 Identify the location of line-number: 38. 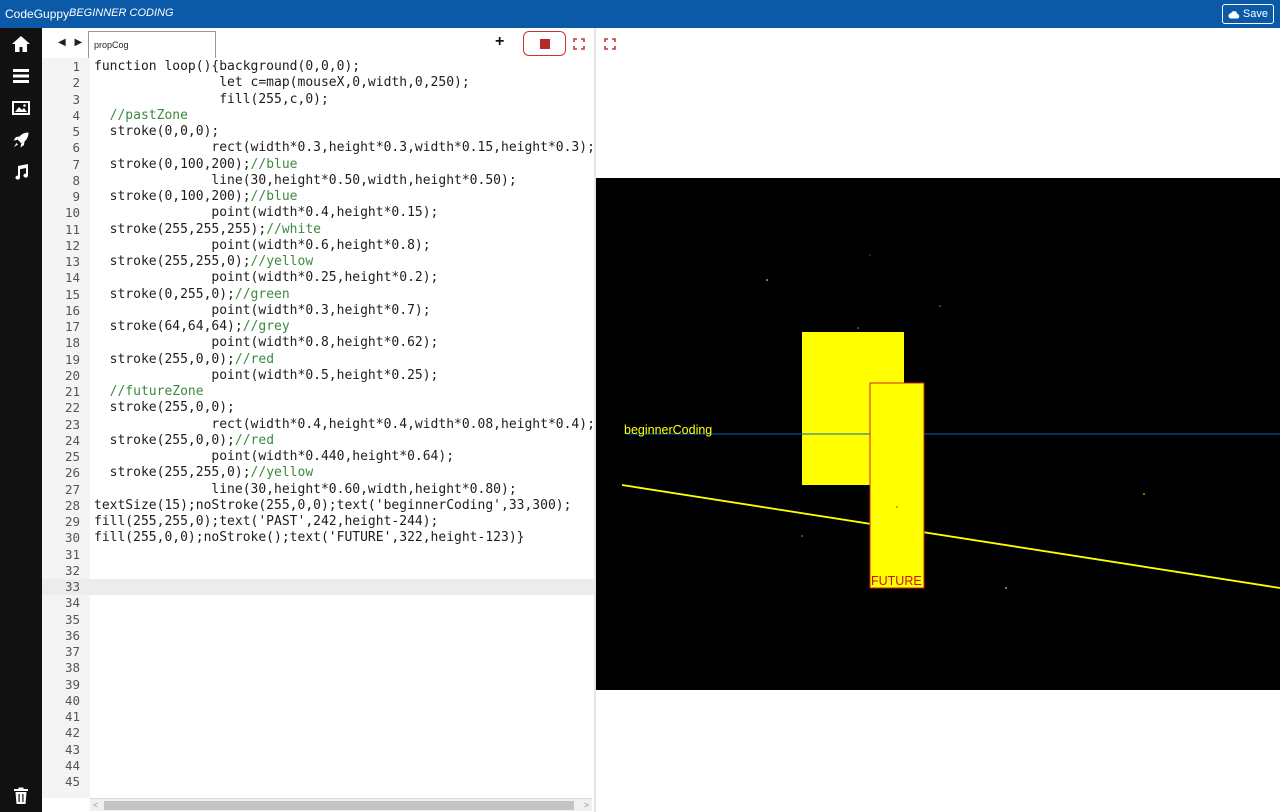
(72, 668).